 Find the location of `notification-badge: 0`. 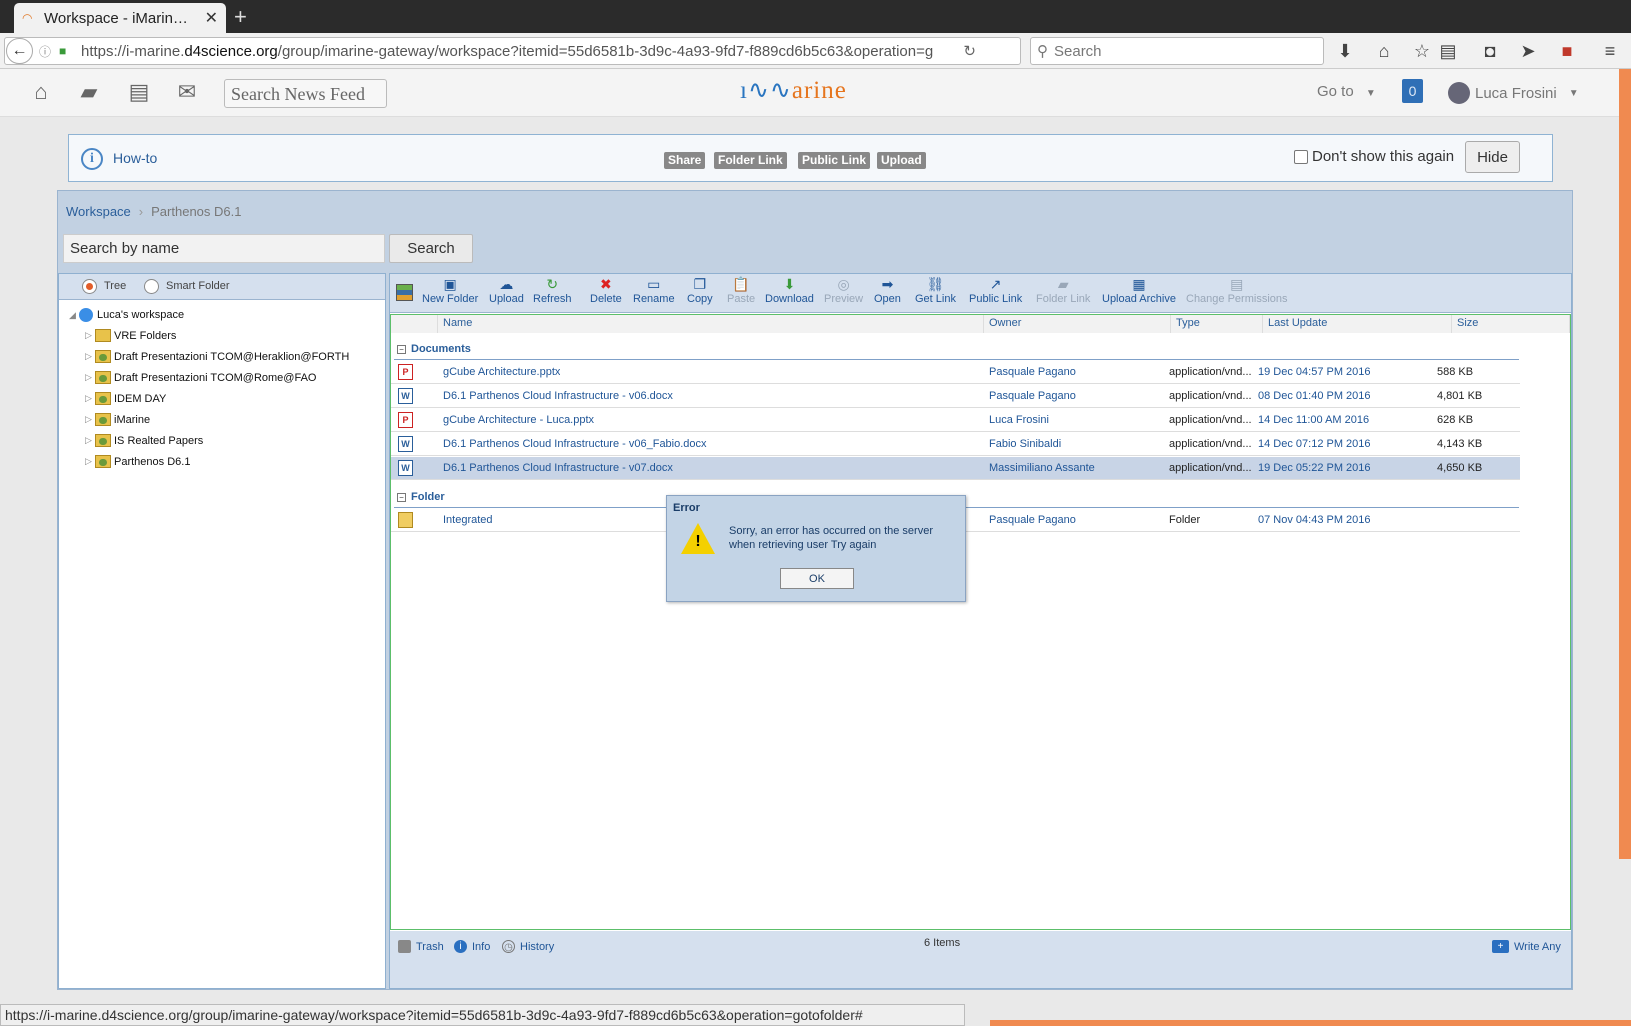

notification-badge: 0 is located at coordinates (1412, 91).